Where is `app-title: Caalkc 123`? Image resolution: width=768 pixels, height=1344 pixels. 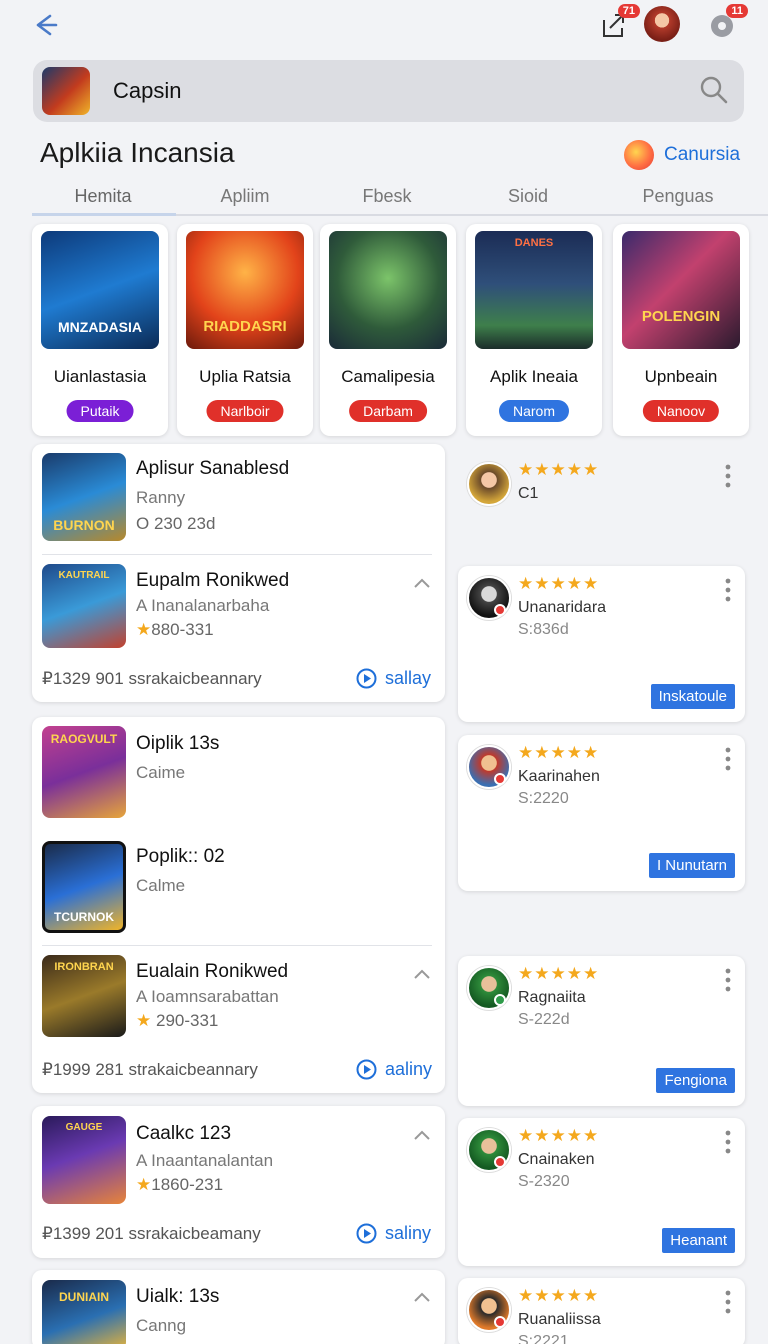 app-title: Caalkc 123 is located at coordinates (183, 1134).